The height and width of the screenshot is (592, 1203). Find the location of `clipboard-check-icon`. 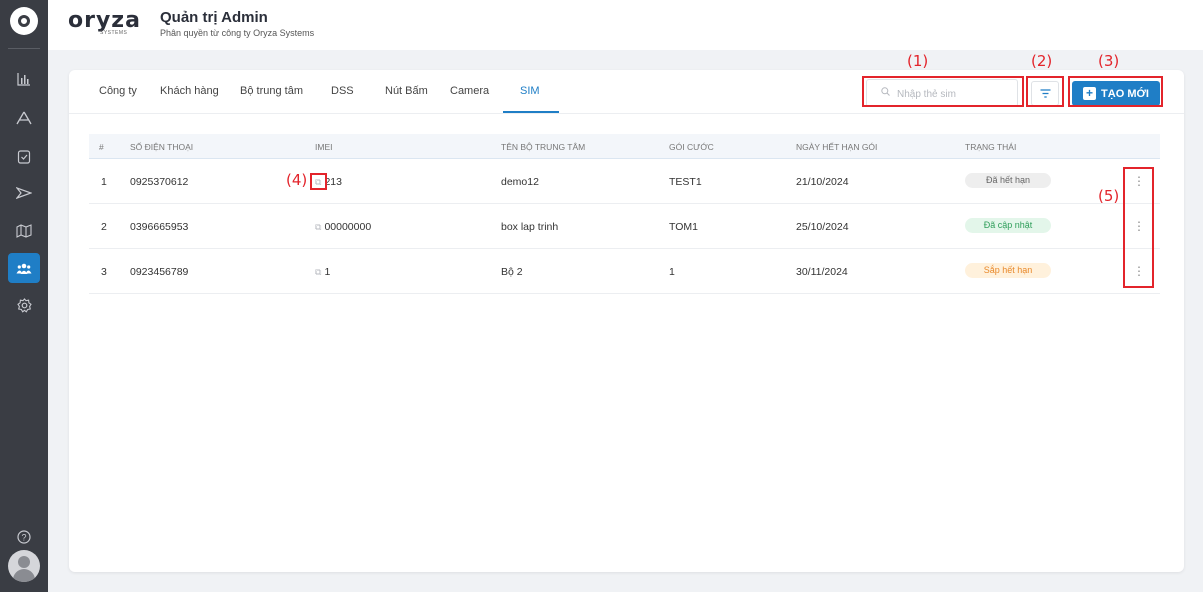

clipboard-check-icon is located at coordinates (24, 156).